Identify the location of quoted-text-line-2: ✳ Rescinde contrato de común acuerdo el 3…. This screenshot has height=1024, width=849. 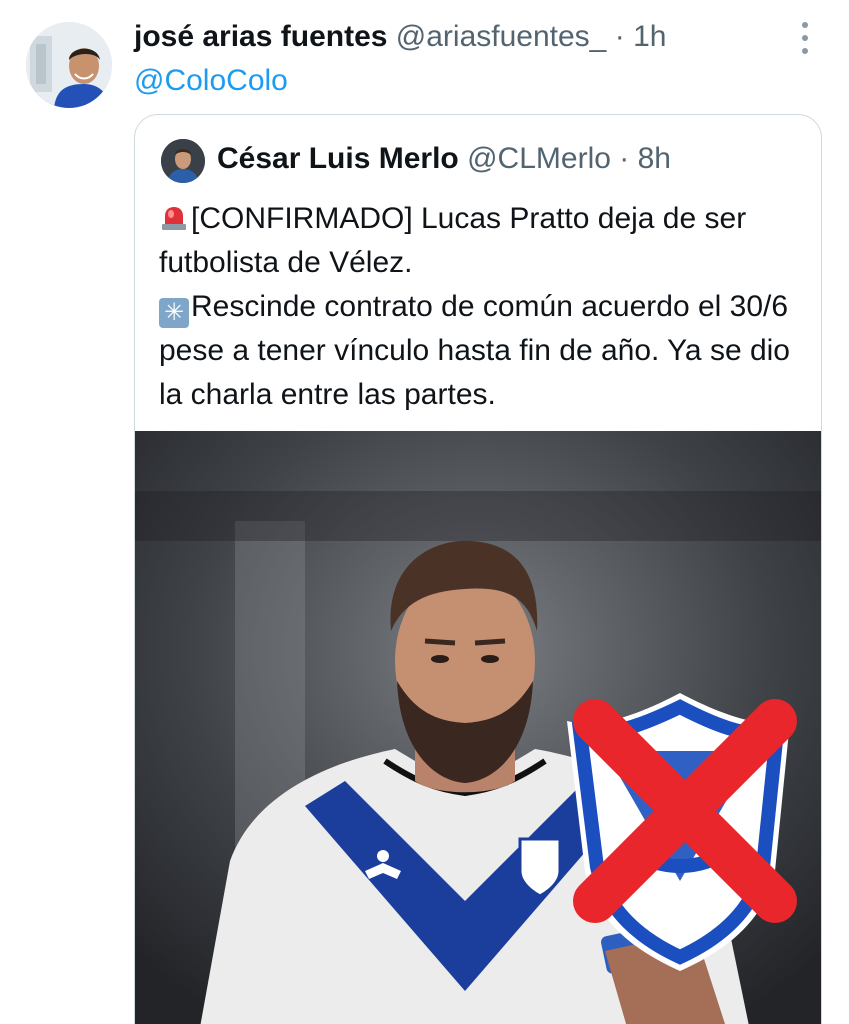
(484, 351).